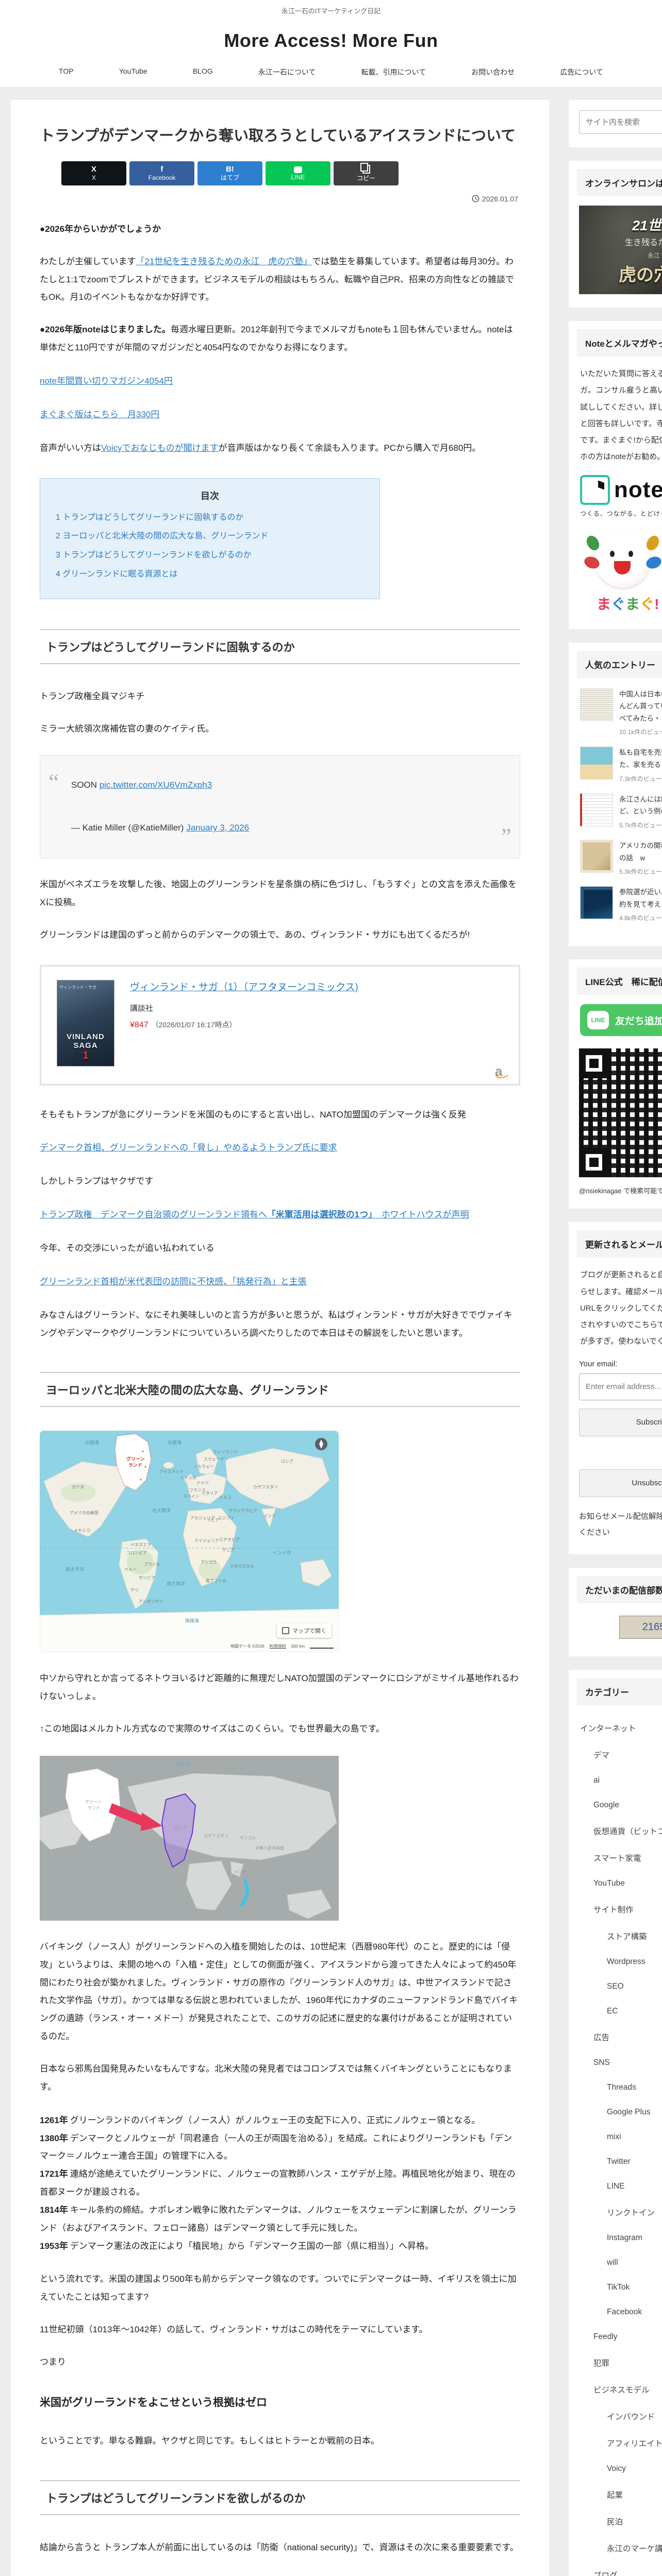 This screenshot has width=662, height=2576. I want to click on popular-entry: アメリカの関税と日本の税金とかの話 w 5.3k件のビュー | 7月 2, so click(621, 857).